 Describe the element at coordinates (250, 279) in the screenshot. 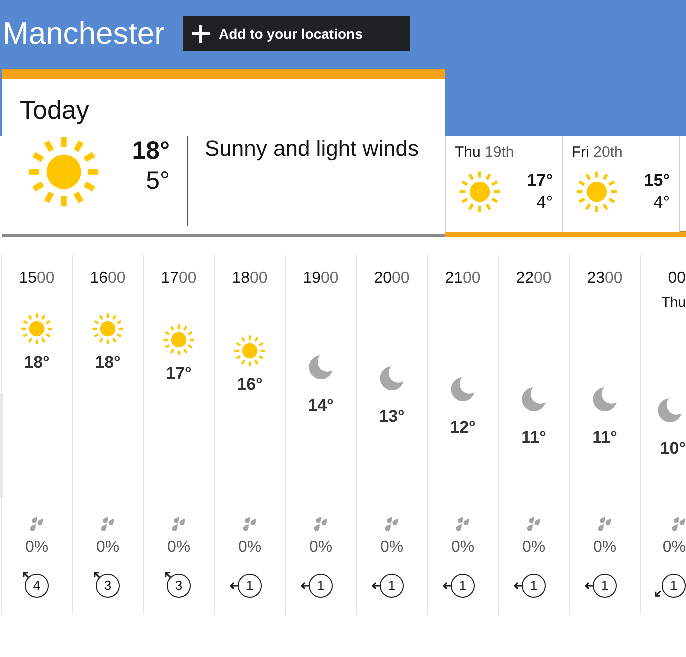

I see `hour-label: 1800` at that location.